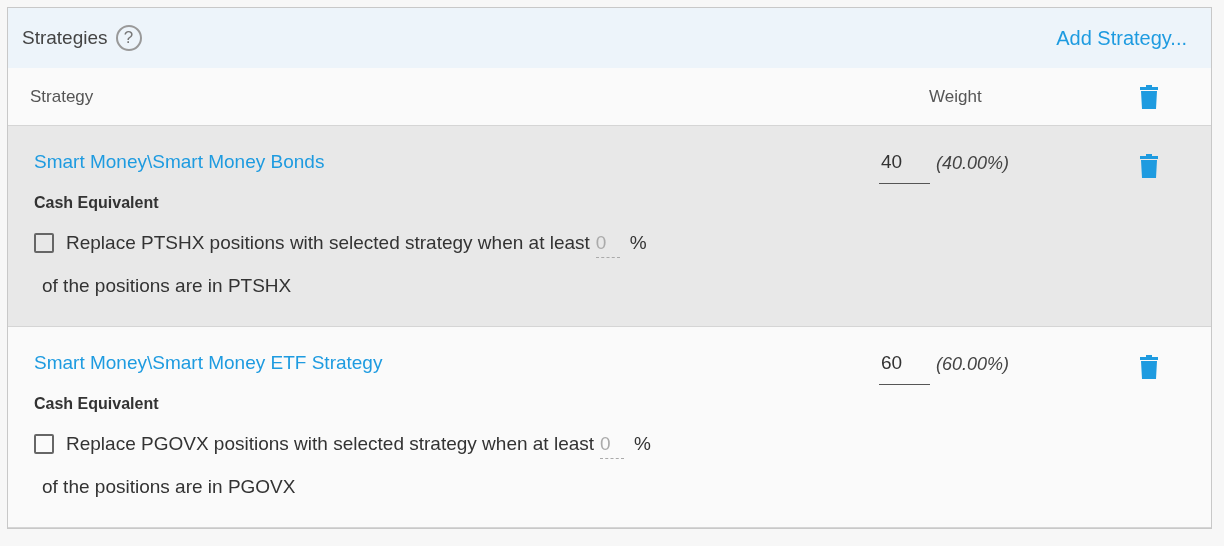  Describe the element at coordinates (904, 367) in the screenshot. I see `weight-field: 60` at that location.